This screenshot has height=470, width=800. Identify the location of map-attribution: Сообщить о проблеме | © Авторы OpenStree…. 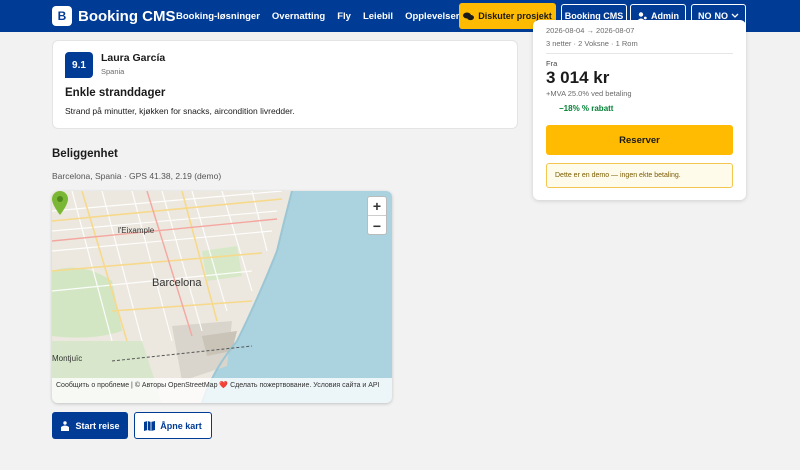
(222, 390).